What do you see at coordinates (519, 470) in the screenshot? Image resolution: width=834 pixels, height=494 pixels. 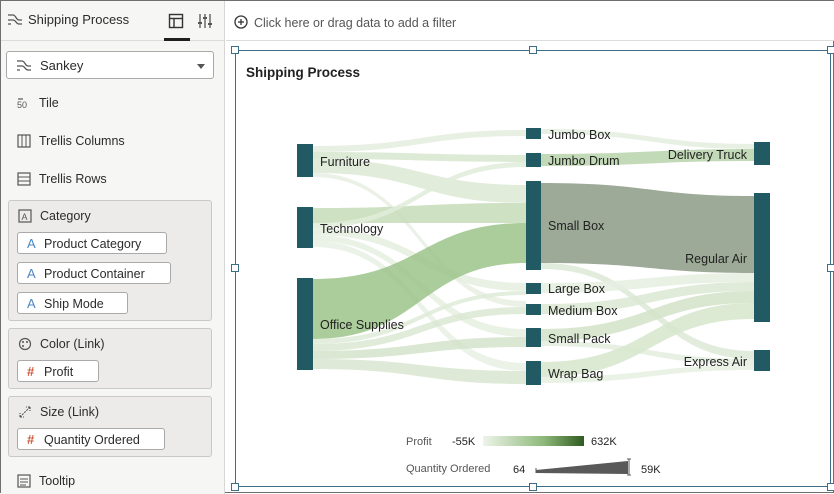 I see `legend-quantity-min: 64` at bounding box center [519, 470].